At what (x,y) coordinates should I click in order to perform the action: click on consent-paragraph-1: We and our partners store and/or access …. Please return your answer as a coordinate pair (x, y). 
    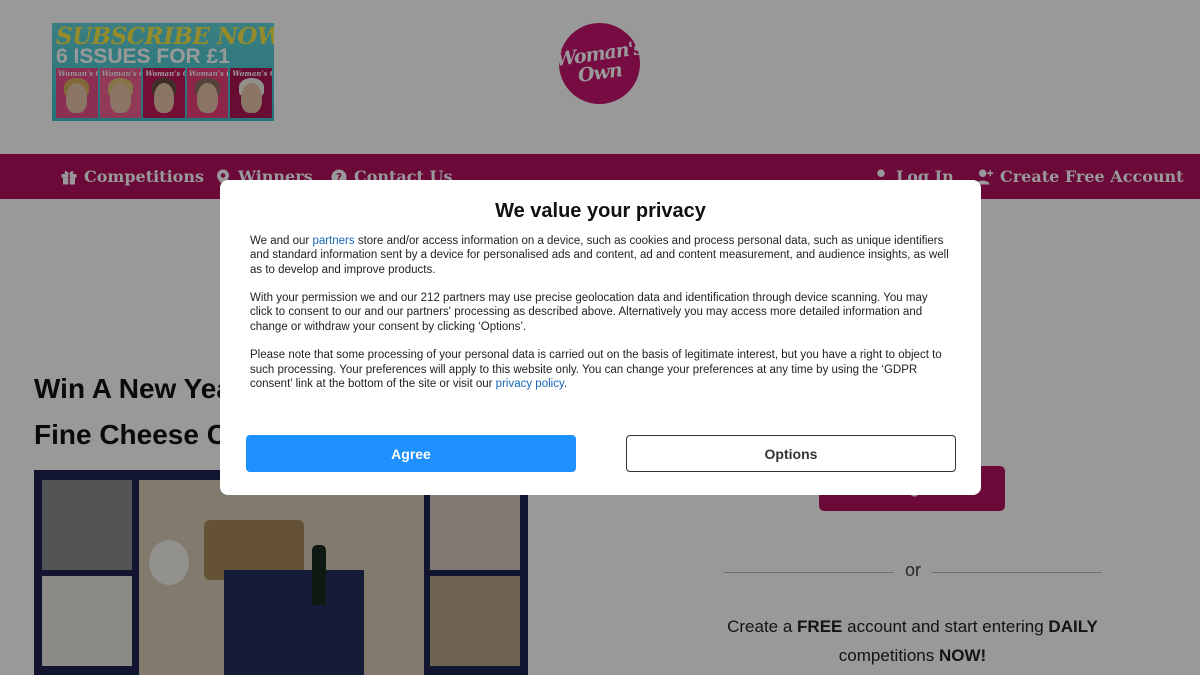
    Looking at the image, I should click on (599, 255).